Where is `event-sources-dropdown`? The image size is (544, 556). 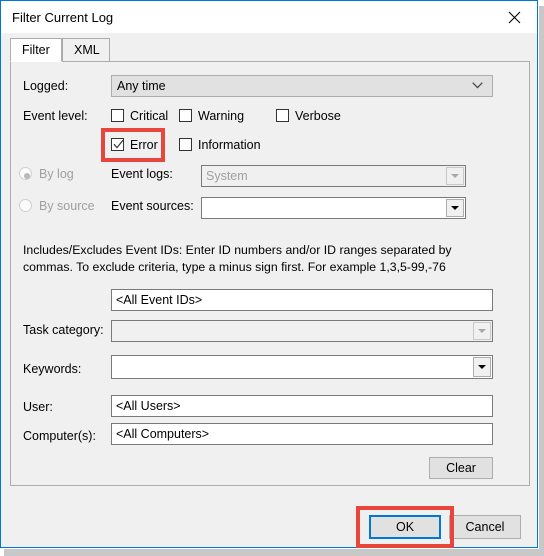
event-sources-dropdown is located at coordinates (333, 208).